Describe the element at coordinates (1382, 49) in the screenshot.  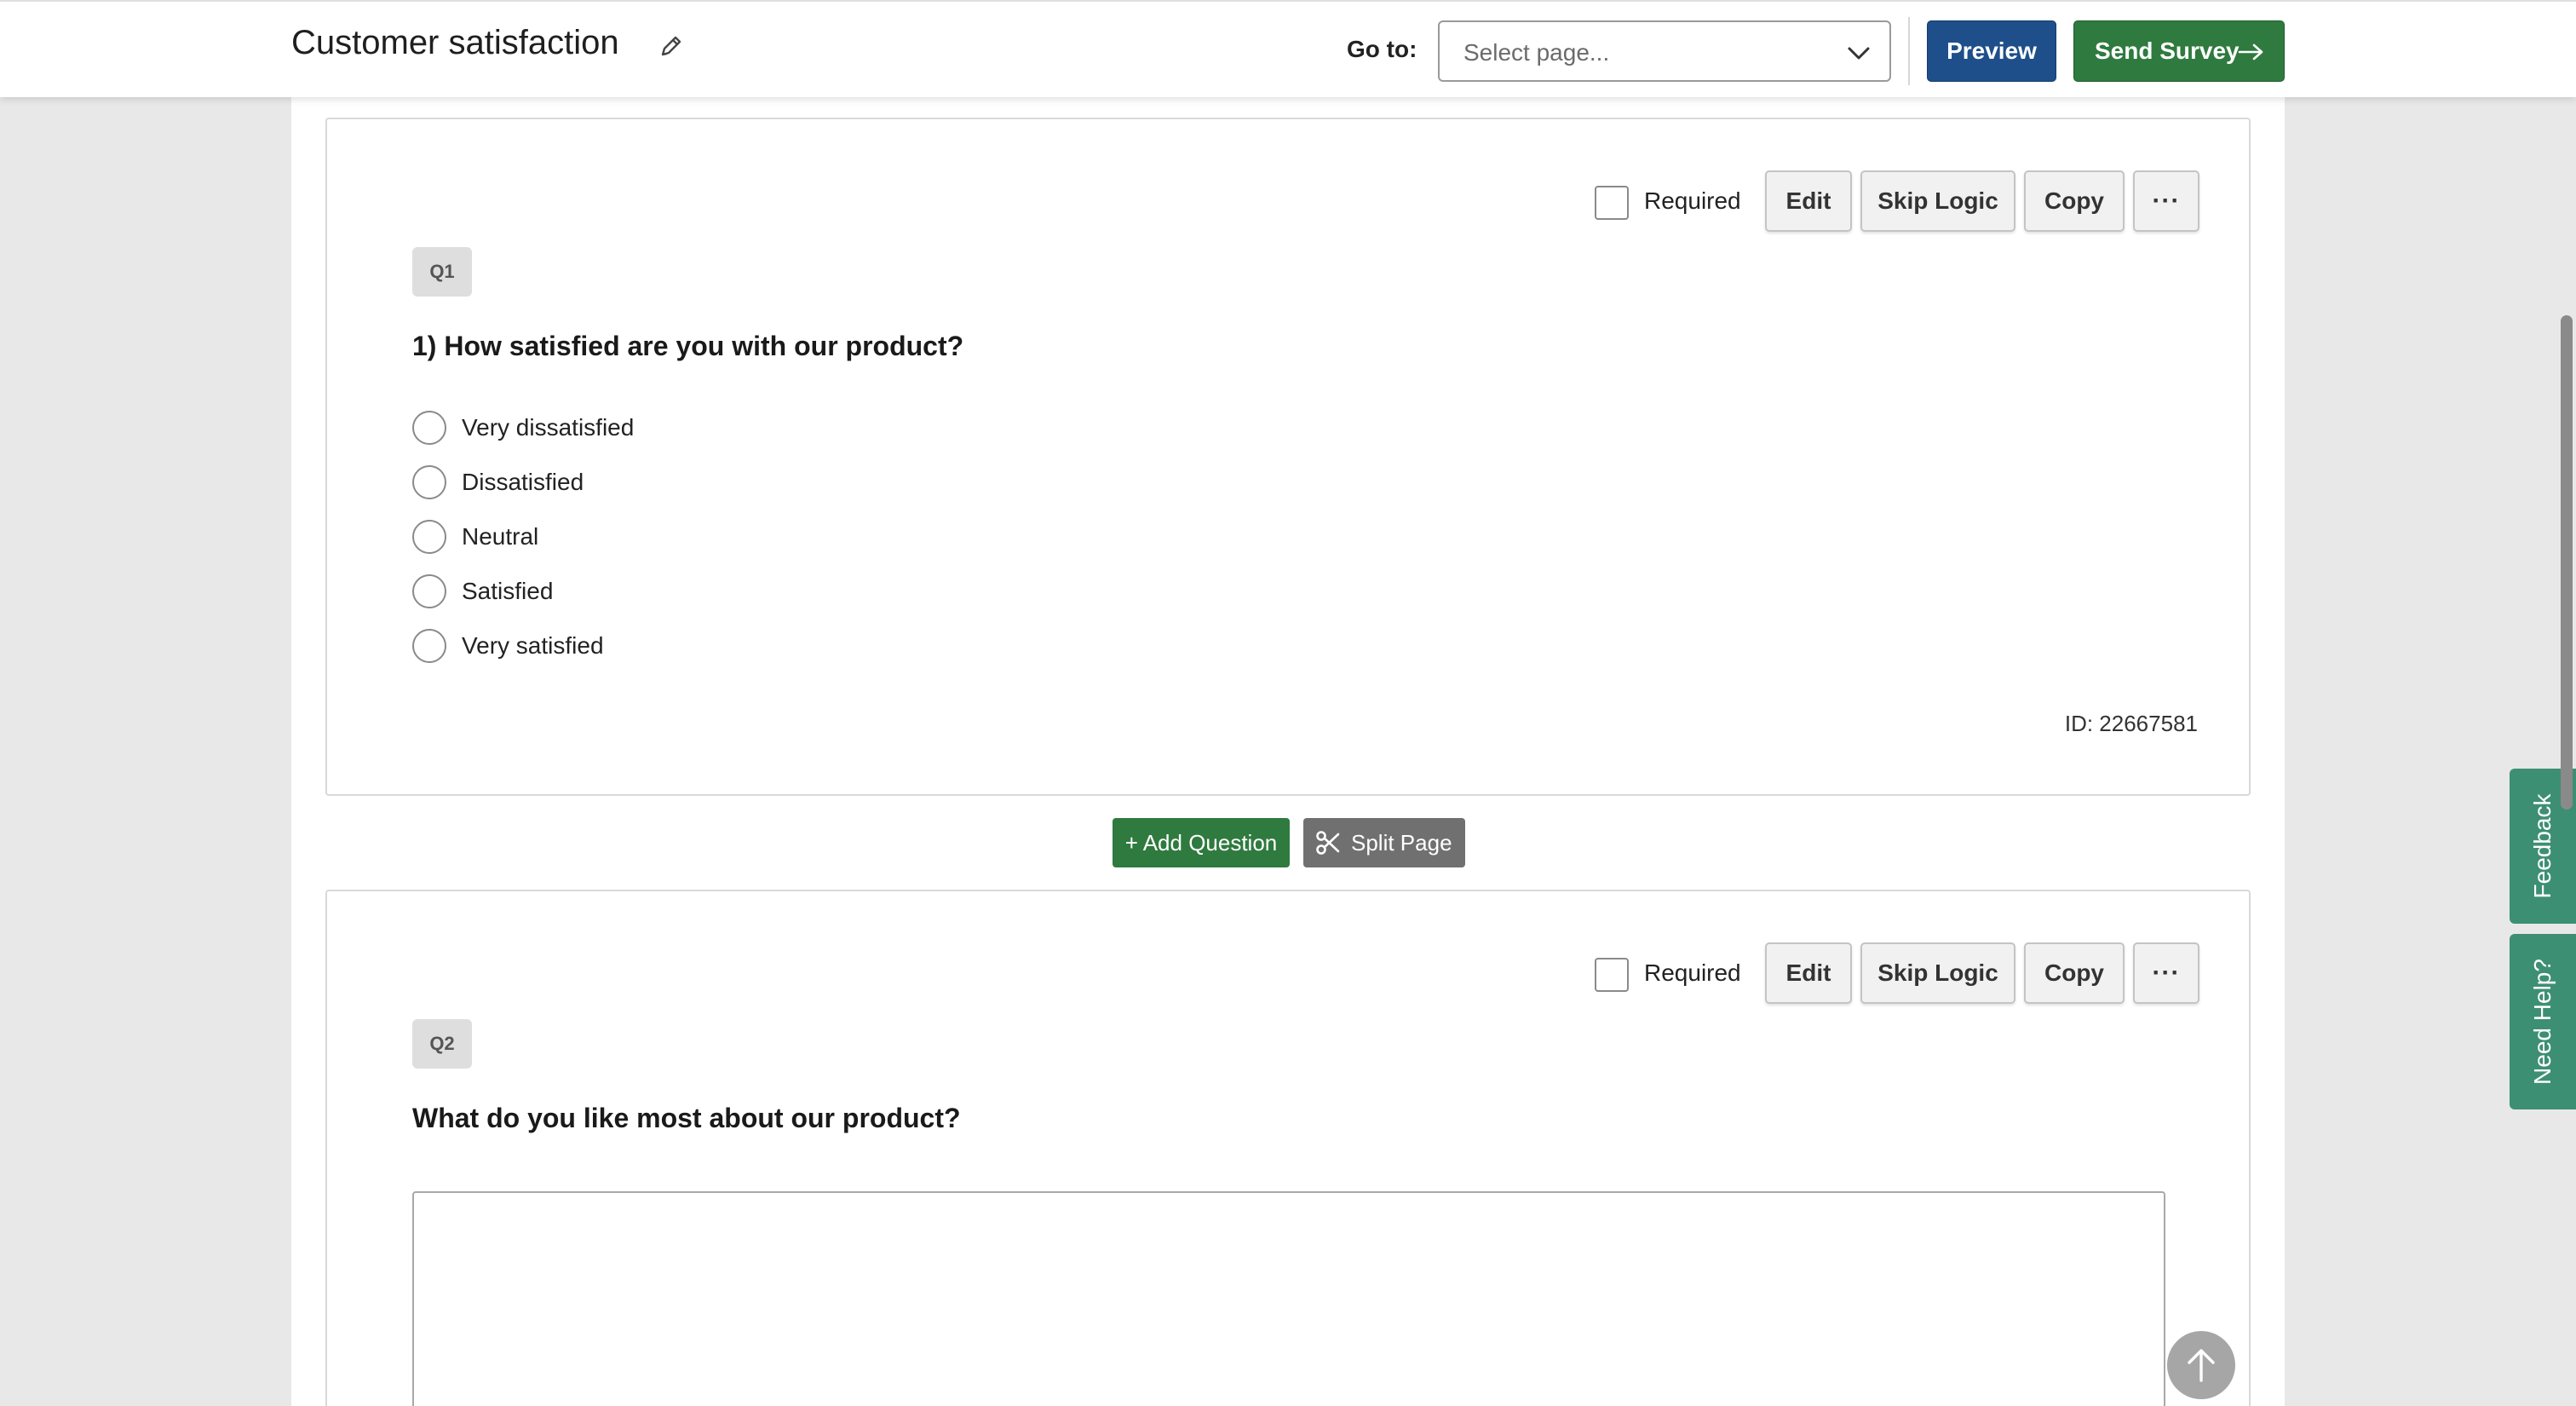
I see `goto-label: Go to:` at that location.